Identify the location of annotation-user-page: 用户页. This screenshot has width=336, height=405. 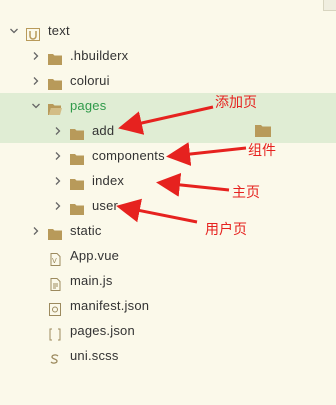
(226, 230).